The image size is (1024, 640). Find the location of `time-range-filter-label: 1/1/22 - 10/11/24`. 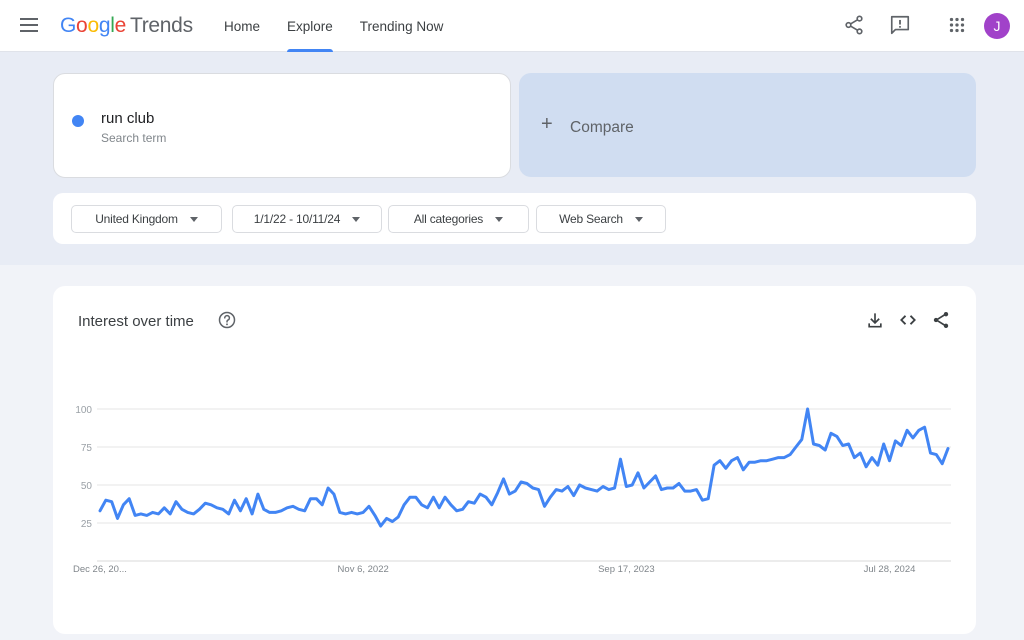

time-range-filter-label: 1/1/22 - 10/11/24 is located at coordinates (297, 219).